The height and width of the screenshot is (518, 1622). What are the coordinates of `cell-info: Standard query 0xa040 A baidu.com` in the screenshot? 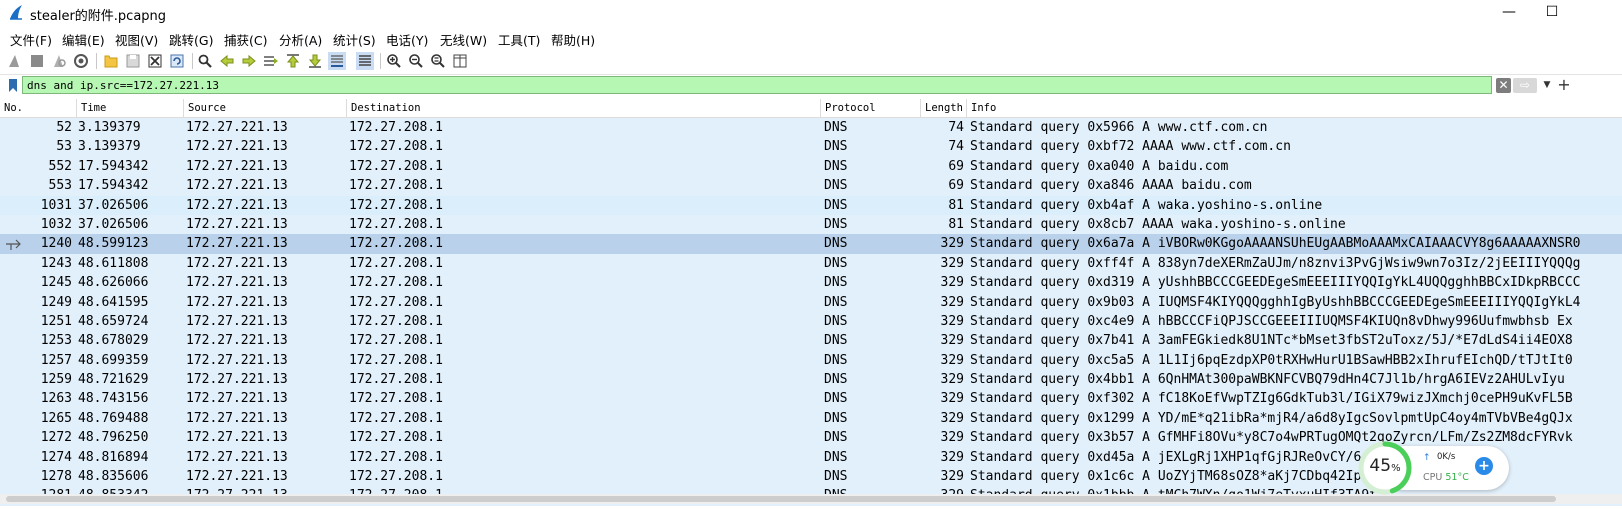 It's located at (1099, 166).